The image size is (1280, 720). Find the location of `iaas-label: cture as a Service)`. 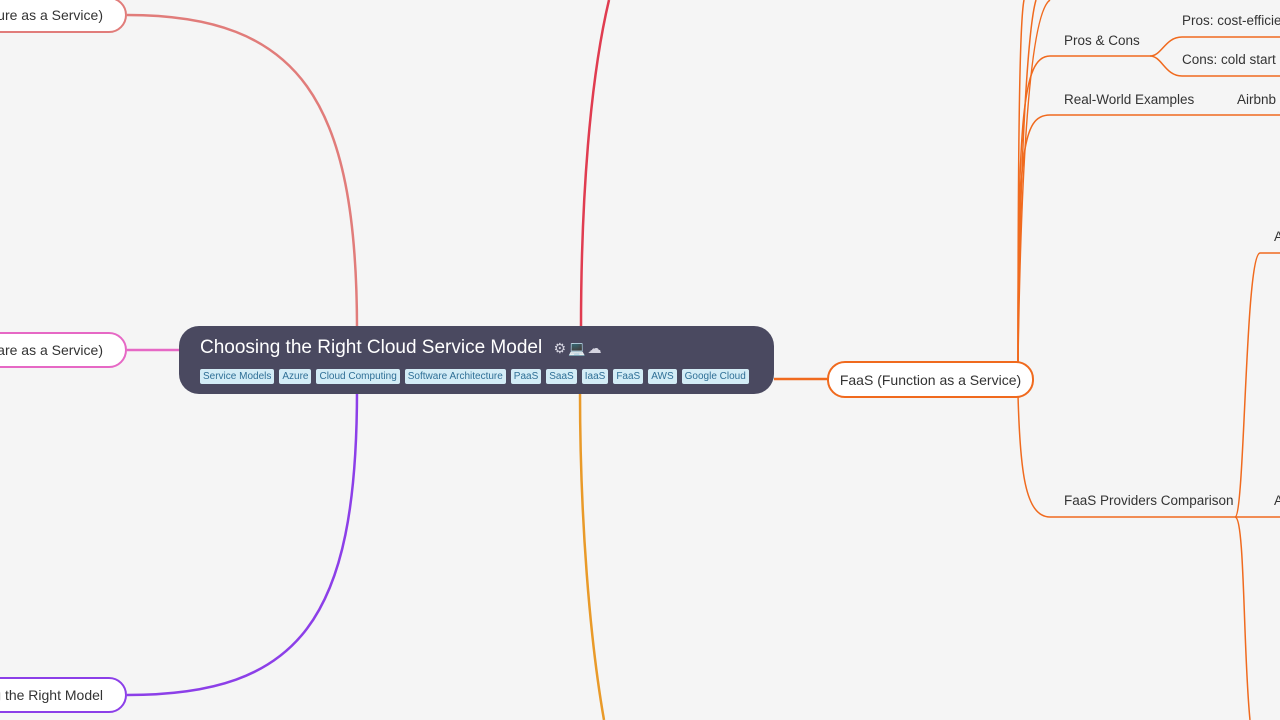

iaas-label: cture as a Service) is located at coordinates (51, 15).